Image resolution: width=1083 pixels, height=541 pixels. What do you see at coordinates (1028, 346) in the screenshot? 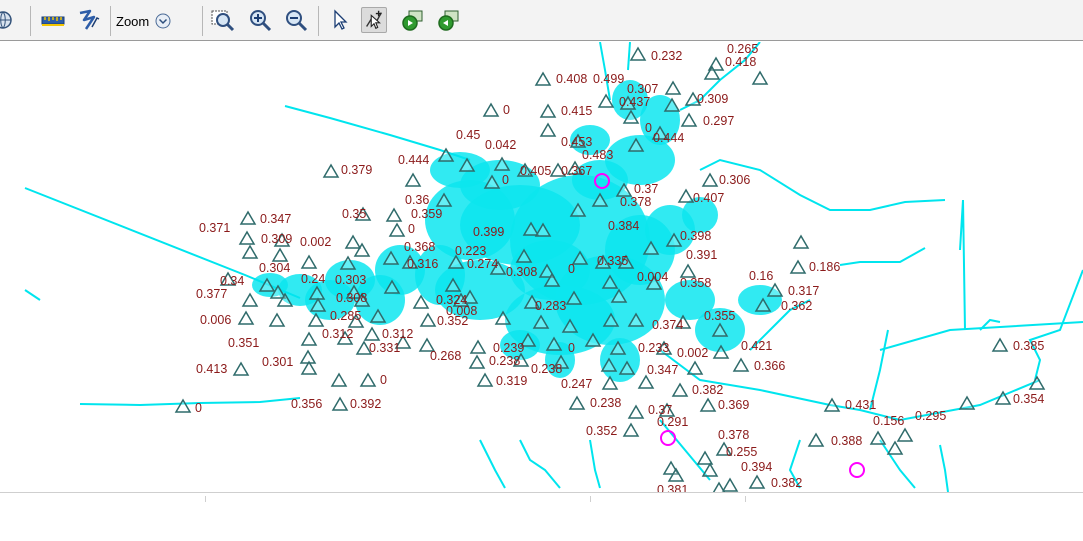
I see `node-value-label: 0.385` at bounding box center [1028, 346].